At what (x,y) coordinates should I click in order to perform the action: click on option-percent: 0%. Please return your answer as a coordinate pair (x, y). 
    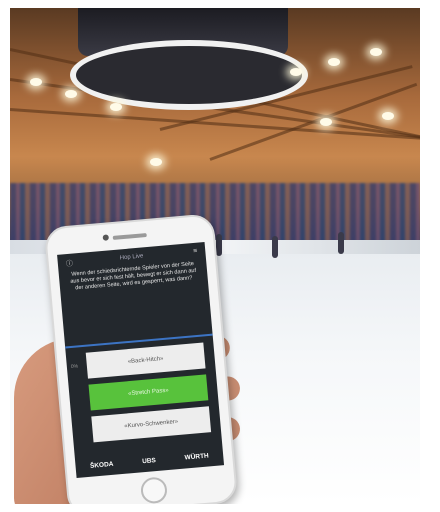
    Looking at the image, I should click on (74, 367).